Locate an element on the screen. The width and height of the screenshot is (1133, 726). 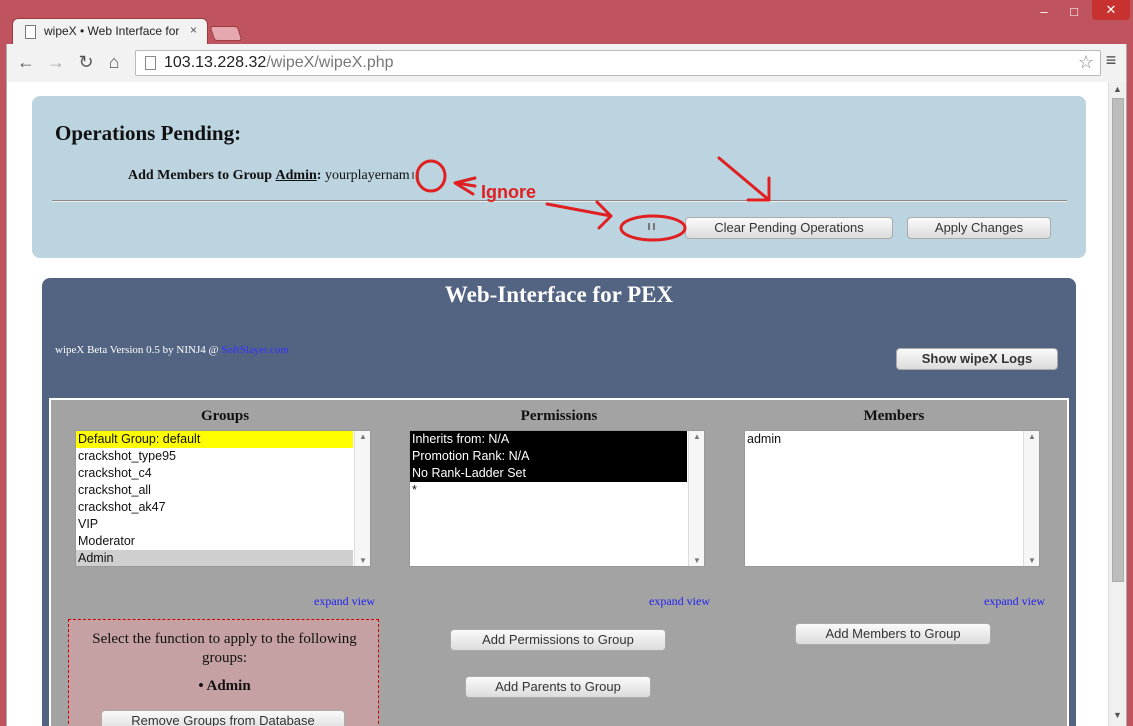
show-logs-button: Show wipeX Logs is located at coordinates (977, 359).